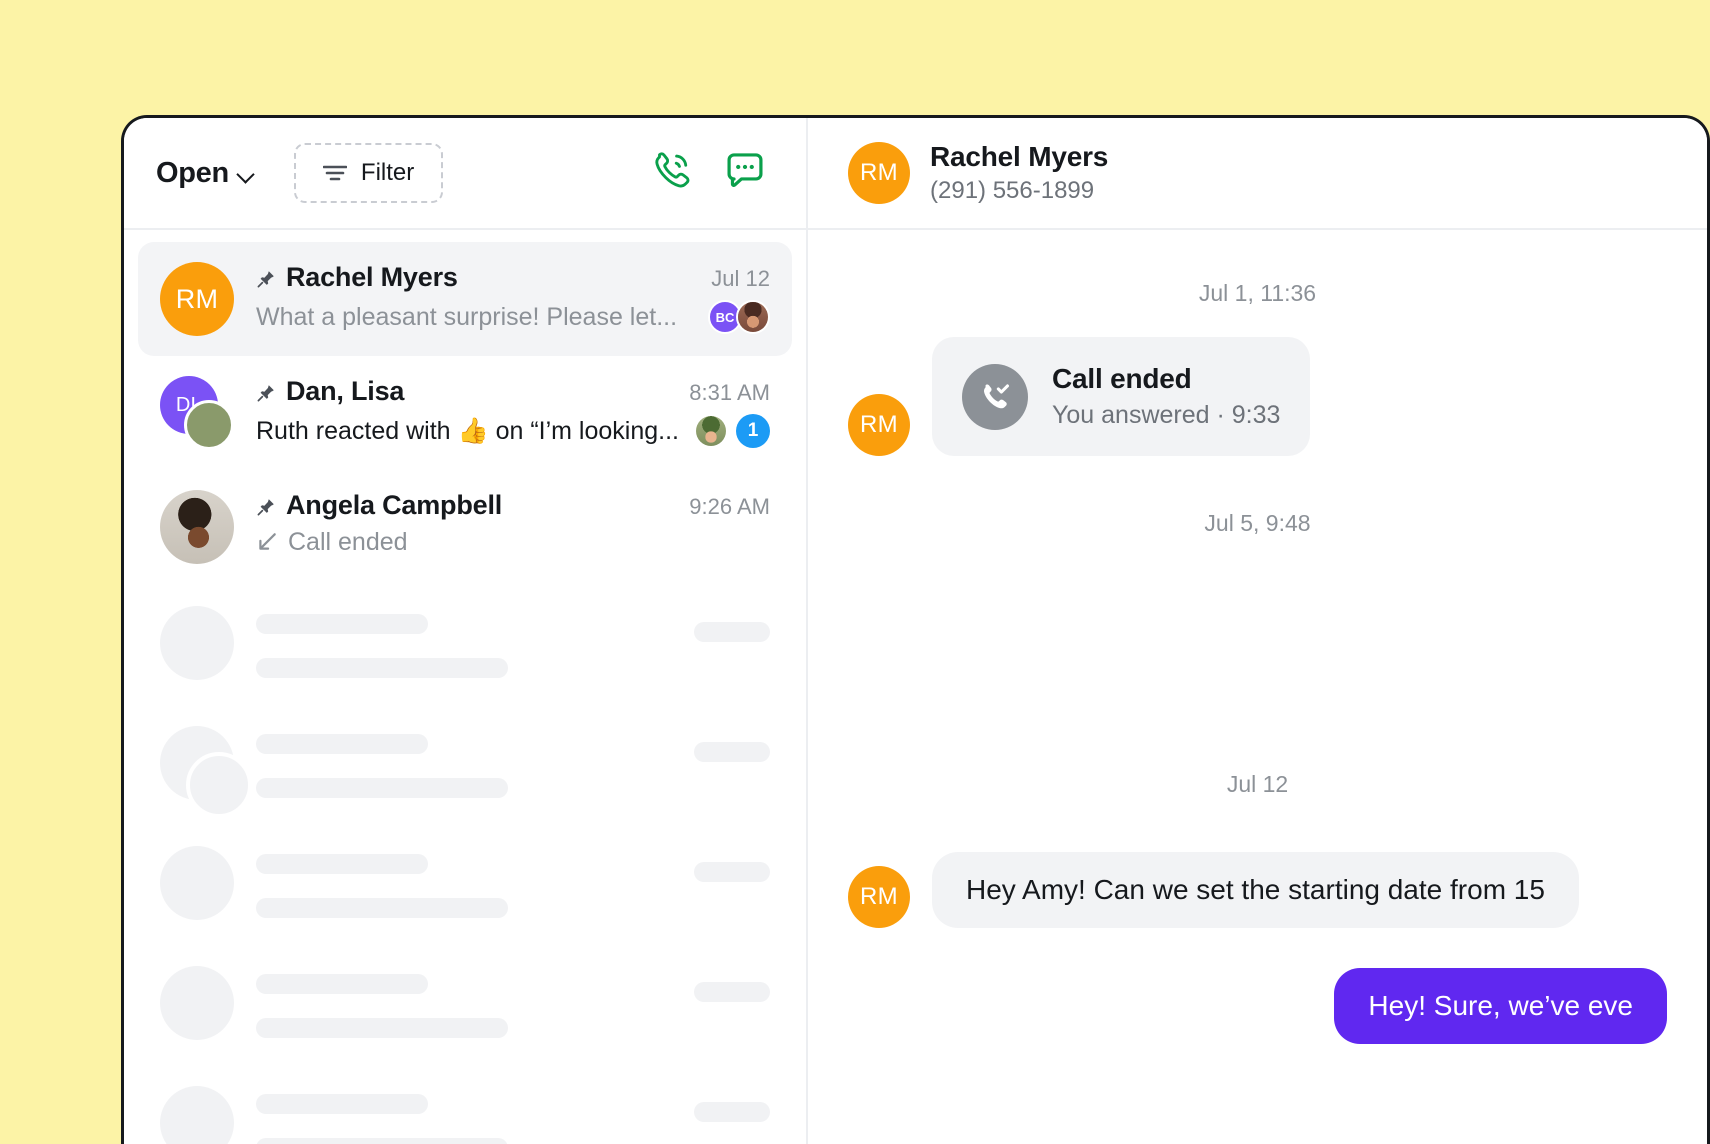 This screenshot has height=1144, width=1710. I want to click on conversation-preview-row: Ruth reacted with 👍 on “I’m looking... 1, so click(513, 431).